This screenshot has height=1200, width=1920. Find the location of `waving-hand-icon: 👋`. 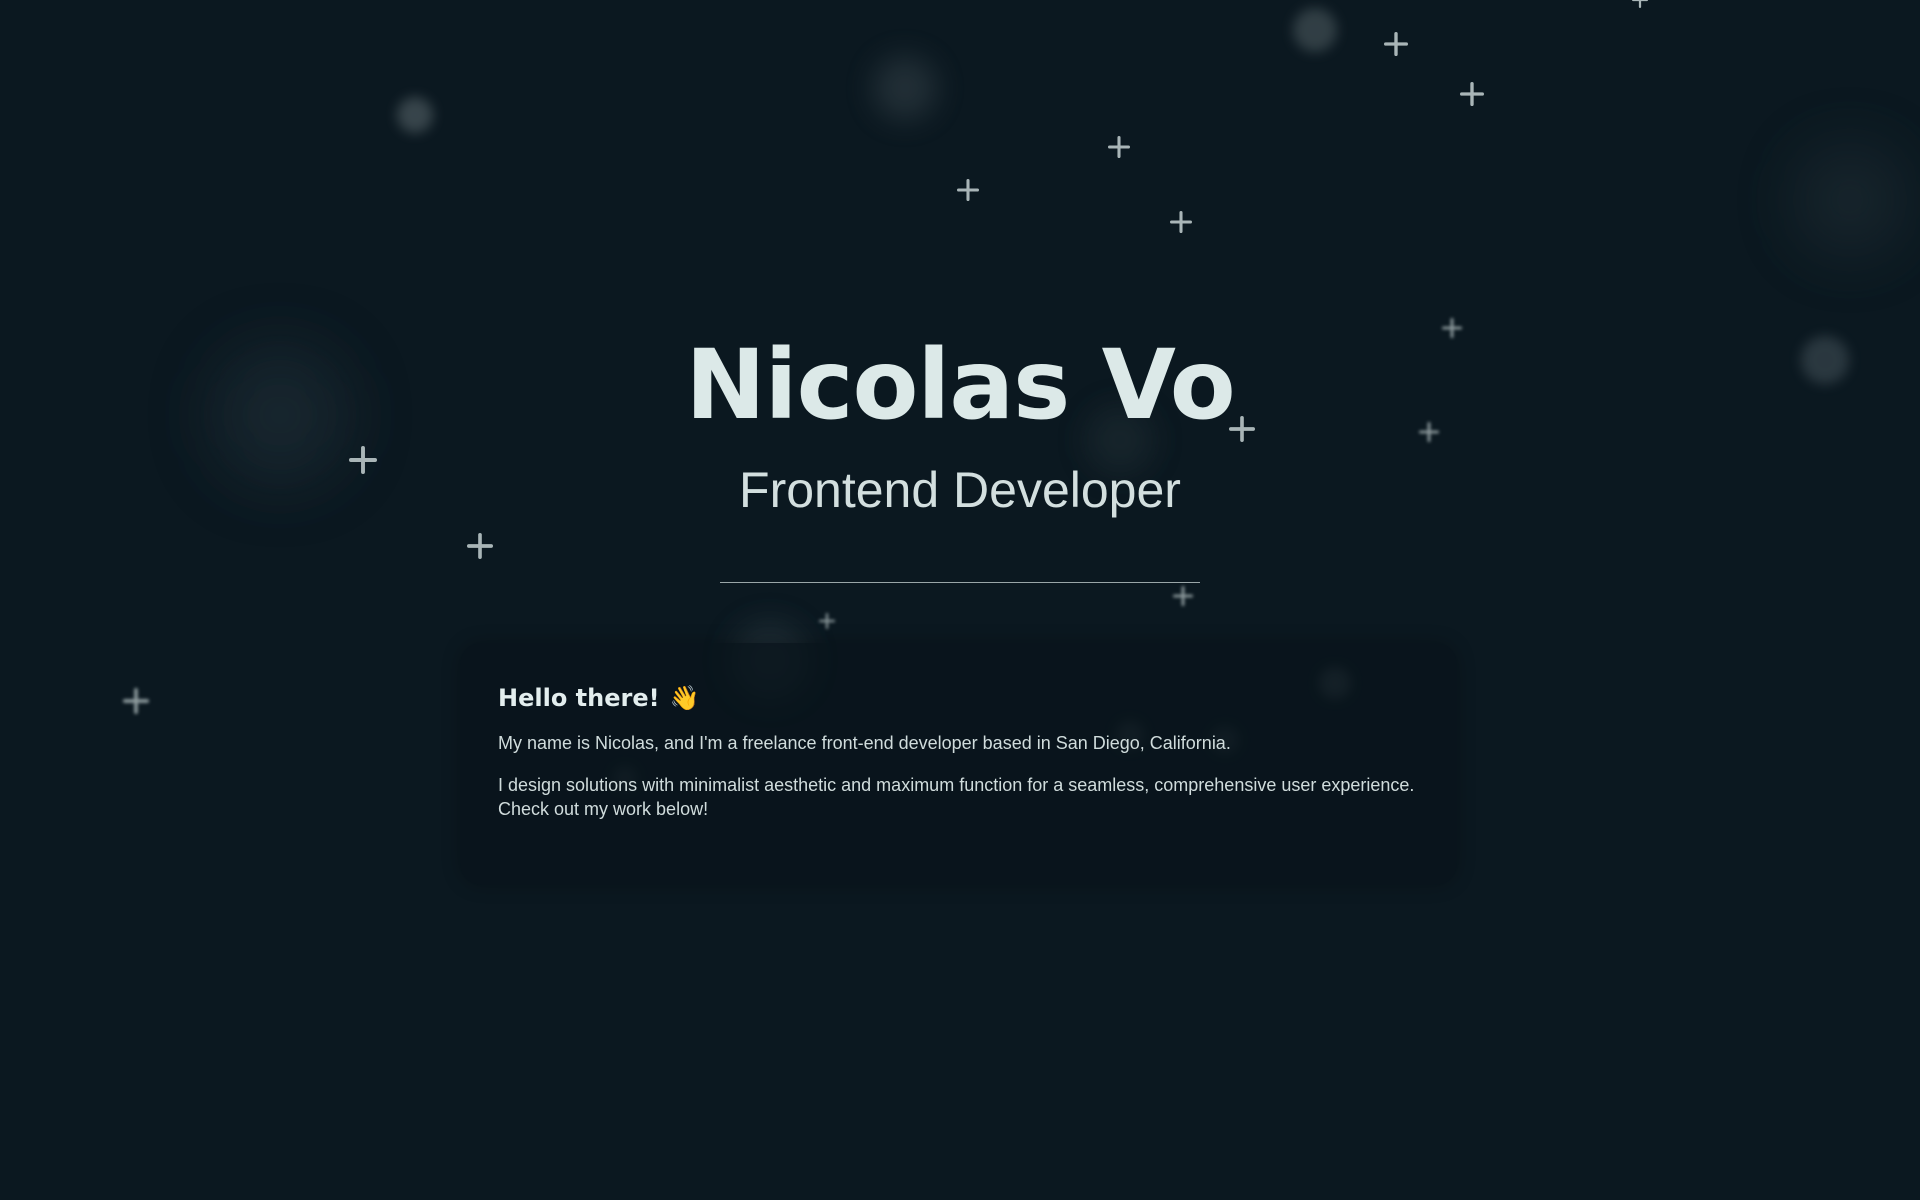

waving-hand-icon: 👋 is located at coordinates (684, 698).